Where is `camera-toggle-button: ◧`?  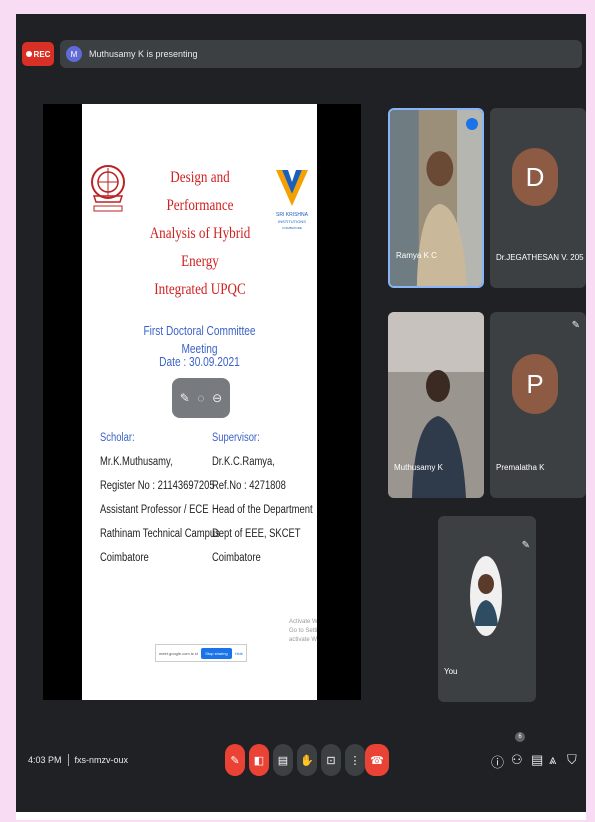
camera-toggle-button: ◧ is located at coordinates (259, 760).